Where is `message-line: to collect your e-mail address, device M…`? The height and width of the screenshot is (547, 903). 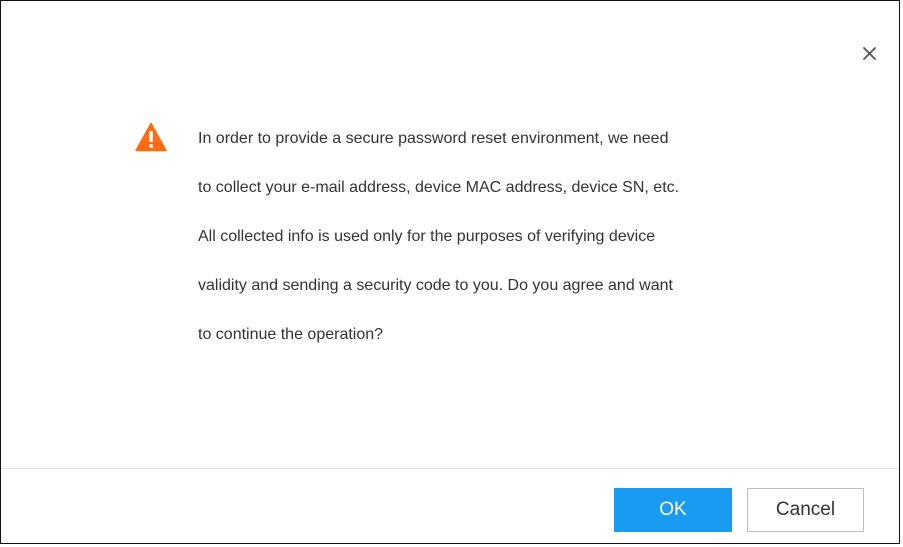 message-line: to collect your e-mail address, device M… is located at coordinates (439, 187).